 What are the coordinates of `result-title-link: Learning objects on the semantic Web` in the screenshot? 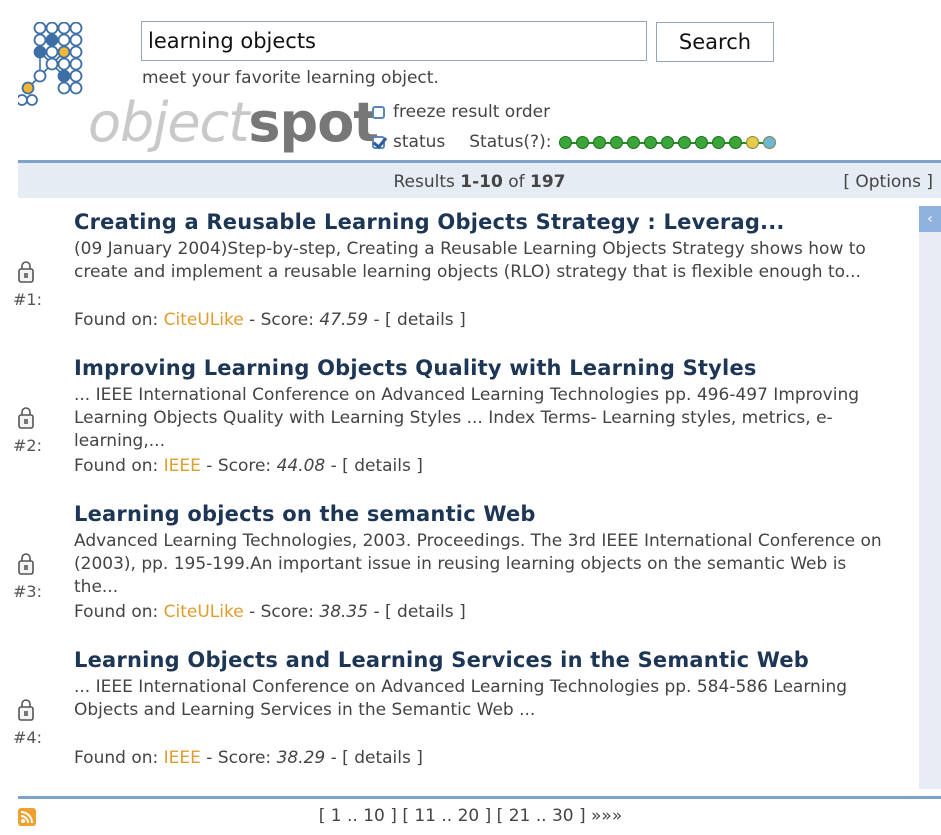 It's located at (305, 514).